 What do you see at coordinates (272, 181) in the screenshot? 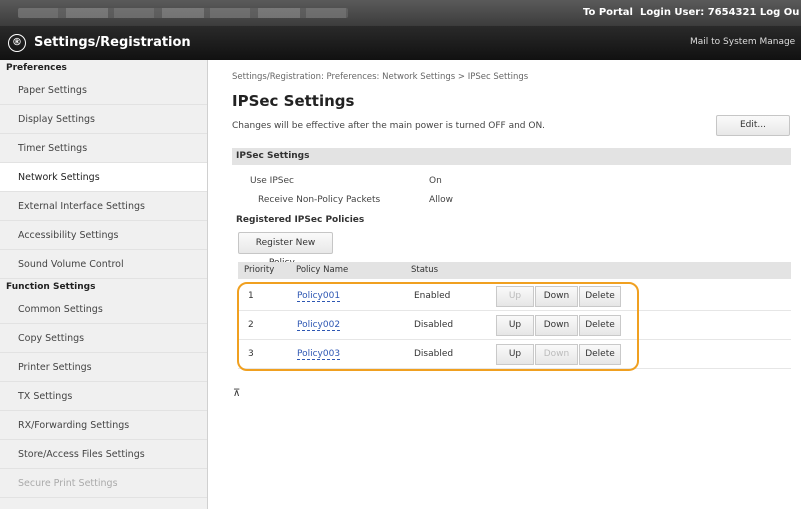
I see `use-ipsec-label: Use IPSec` at bounding box center [272, 181].